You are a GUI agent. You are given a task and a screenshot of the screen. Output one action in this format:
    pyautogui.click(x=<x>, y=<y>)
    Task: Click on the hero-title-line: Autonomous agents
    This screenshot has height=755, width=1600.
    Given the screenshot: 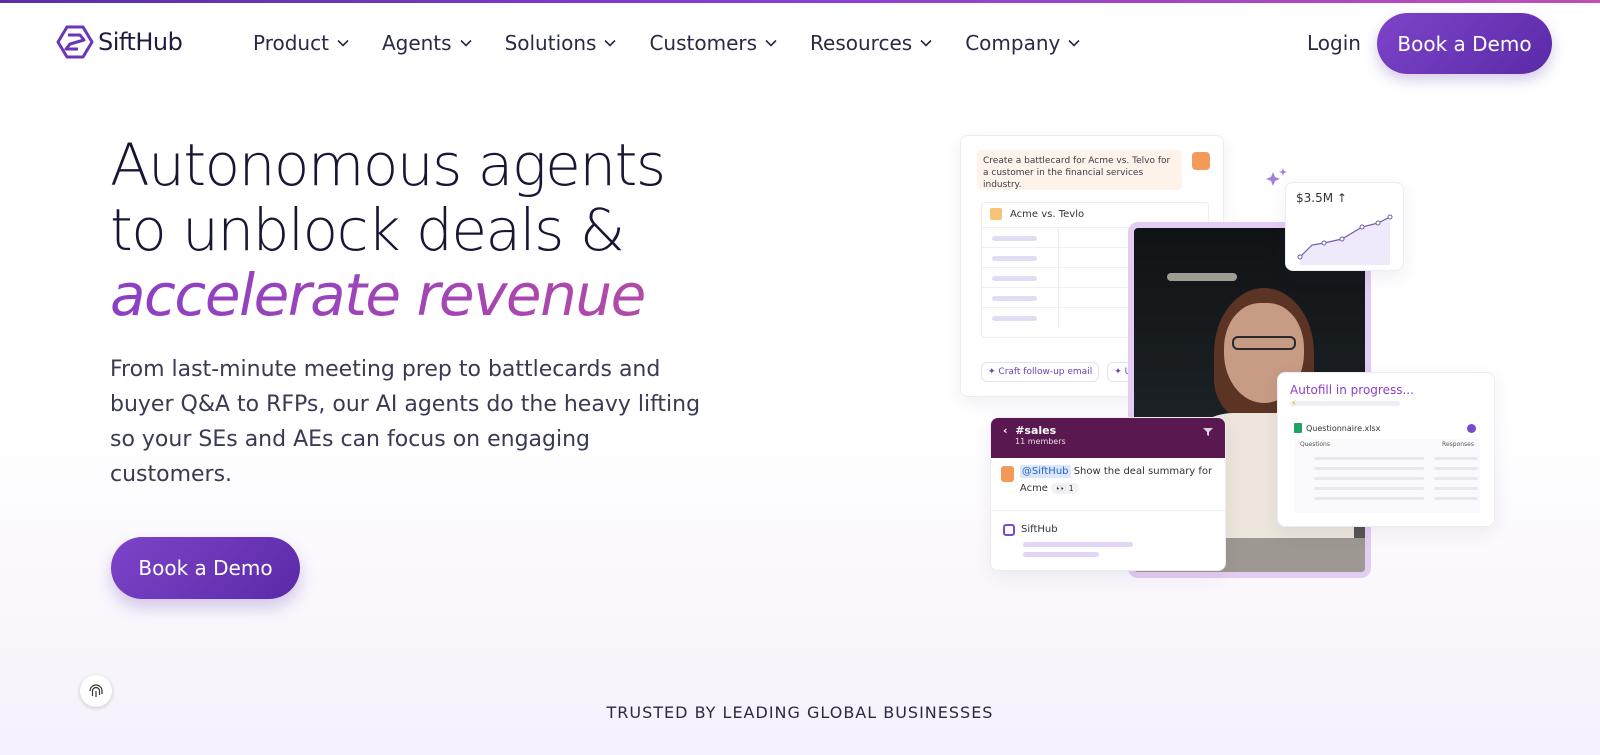 What is the action you would take?
    pyautogui.click(x=388, y=165)
    